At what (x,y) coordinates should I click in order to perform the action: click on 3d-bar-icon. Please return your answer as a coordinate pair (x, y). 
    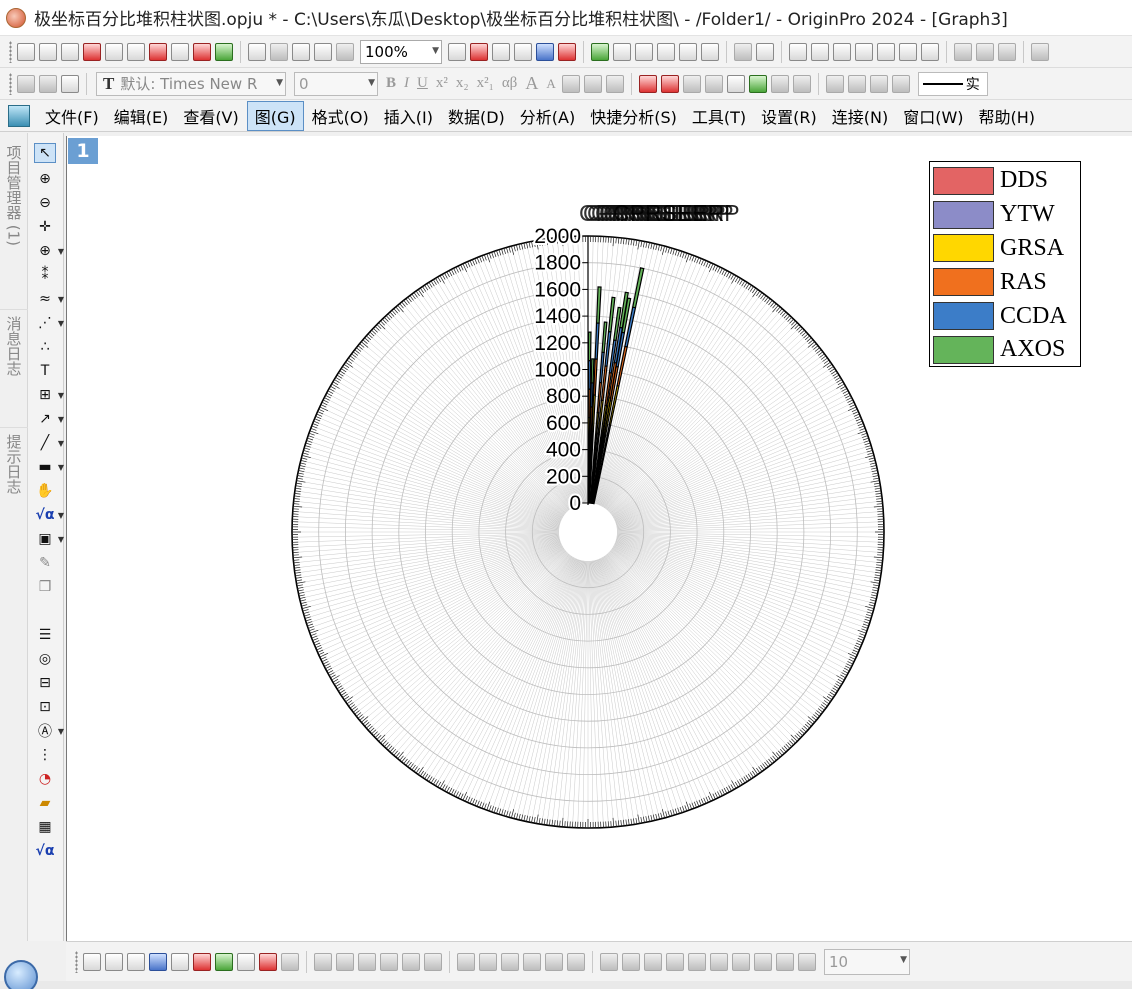
    Looking at the image, I should click on (323, 961).